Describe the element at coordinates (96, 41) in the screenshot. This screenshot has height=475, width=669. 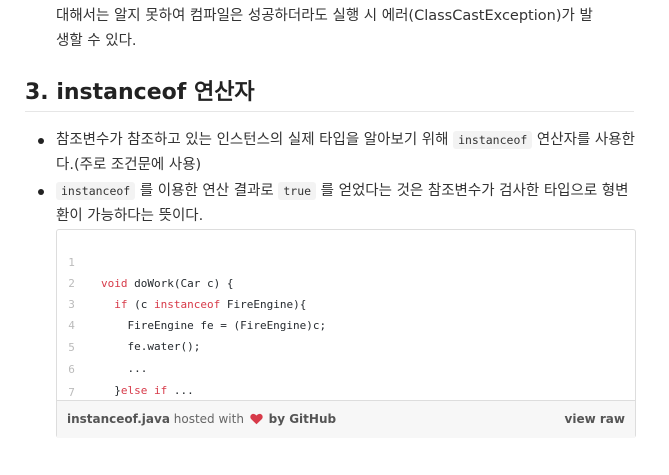
I see `intro-line-2: 생할 수 있다.` at that location.